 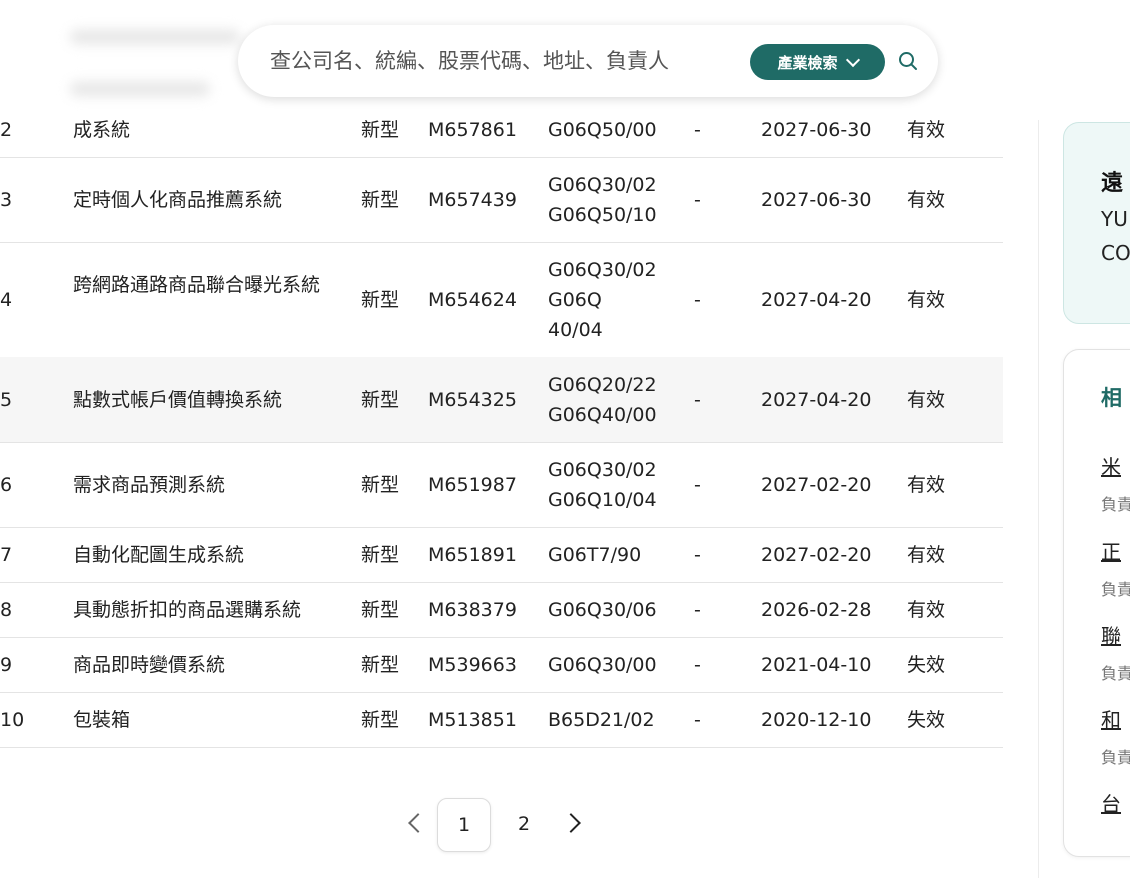 What do you see at coordinates (472, 199) in the screenshot?
I see `patent-number: M657439` at bounding box center [472, 199].